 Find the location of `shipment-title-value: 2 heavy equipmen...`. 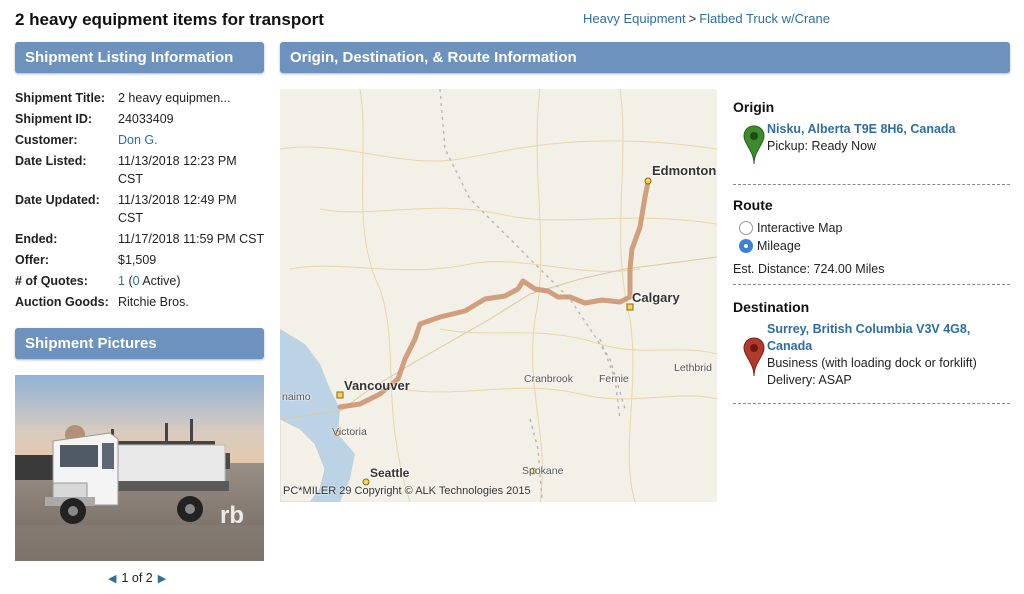

shipment-title-value: 2 heavy equipmen... is located at coordinates (174, 98).